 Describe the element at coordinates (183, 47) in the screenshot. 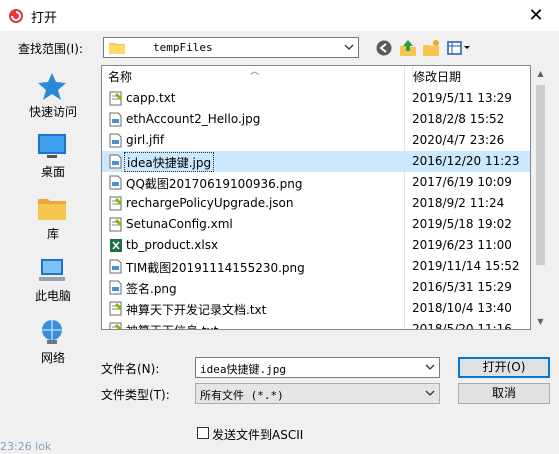

I see `lookin-value: tempFiles` at that location.